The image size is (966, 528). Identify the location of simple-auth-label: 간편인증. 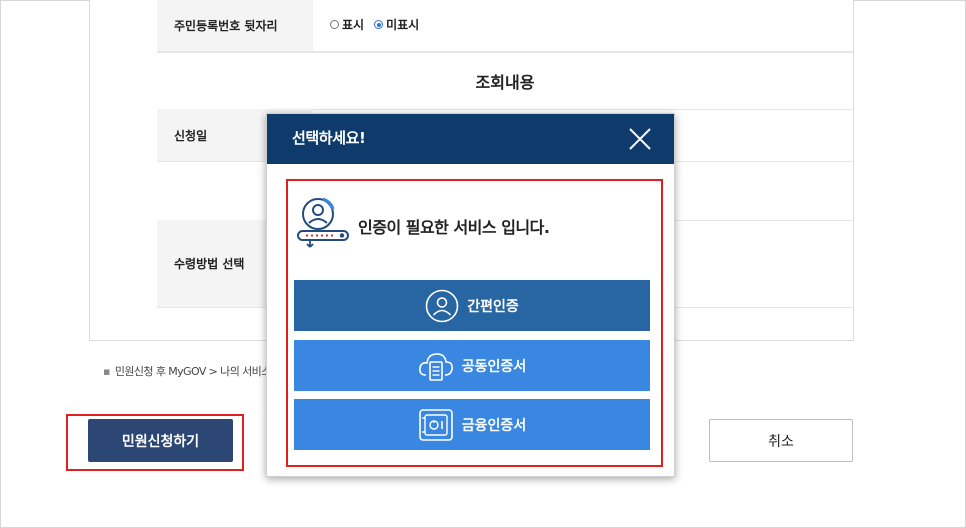
(493, 306).